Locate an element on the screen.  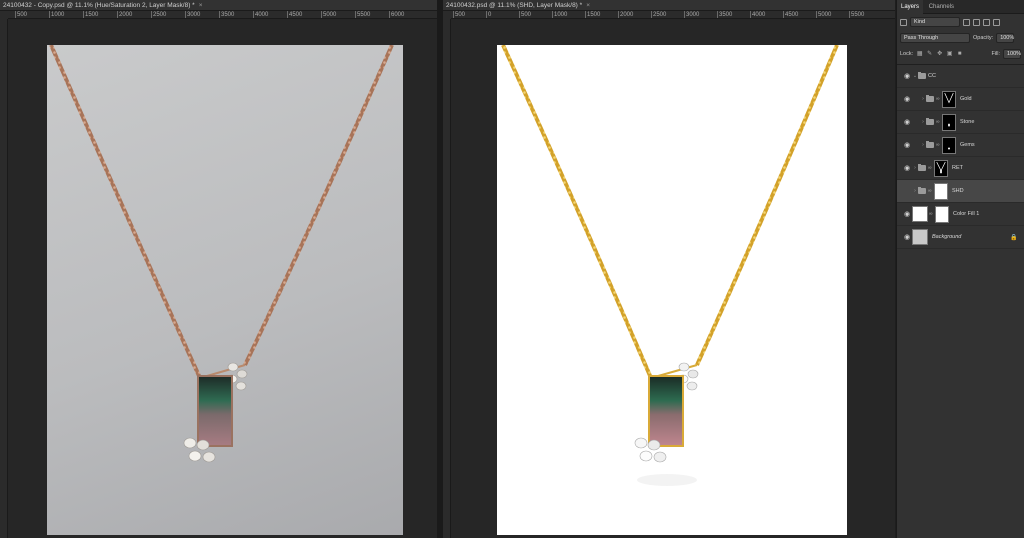
layer-name: Color Fill 1 is located at coordinates (966, 214).